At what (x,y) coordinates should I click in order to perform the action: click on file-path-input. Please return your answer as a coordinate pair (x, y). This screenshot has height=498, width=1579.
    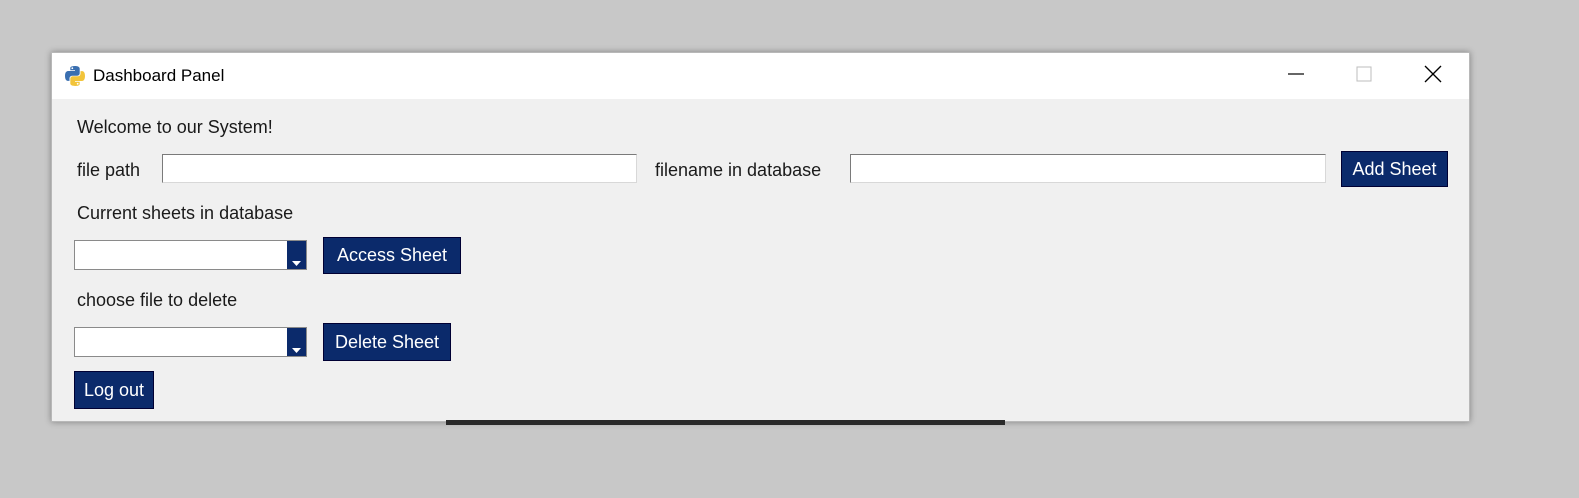
    Looking at the image, I should click on (399, 168).